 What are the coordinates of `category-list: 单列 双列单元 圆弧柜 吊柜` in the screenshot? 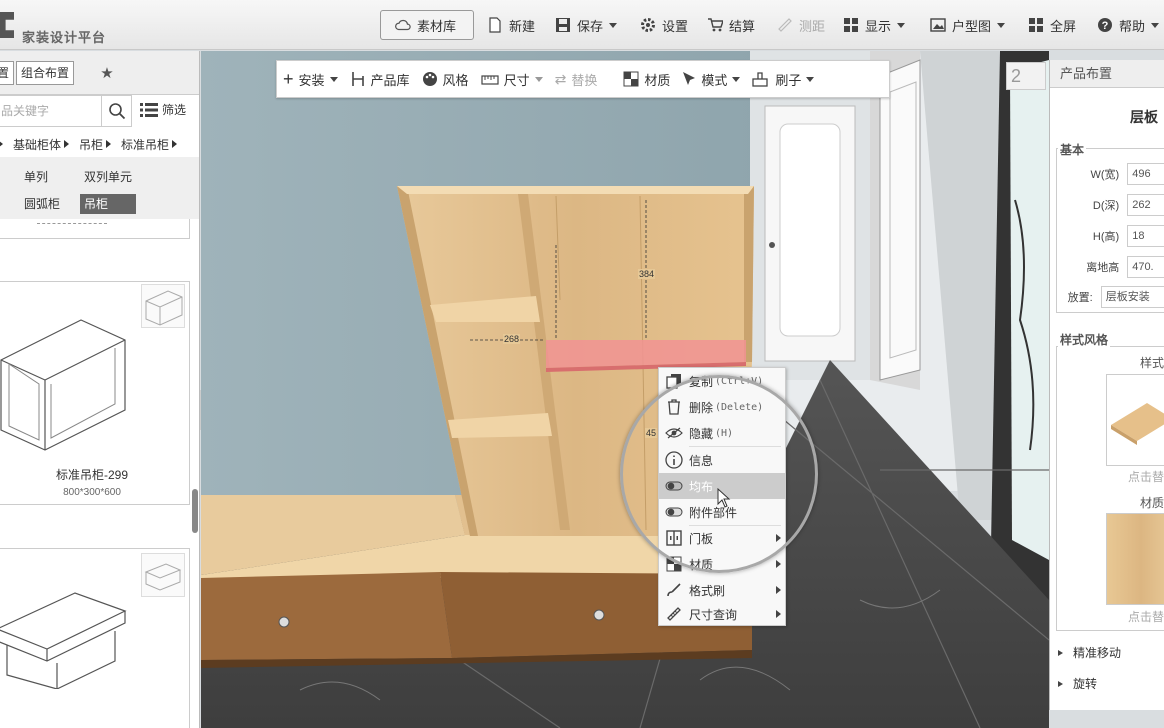 It's located at (99, 188).